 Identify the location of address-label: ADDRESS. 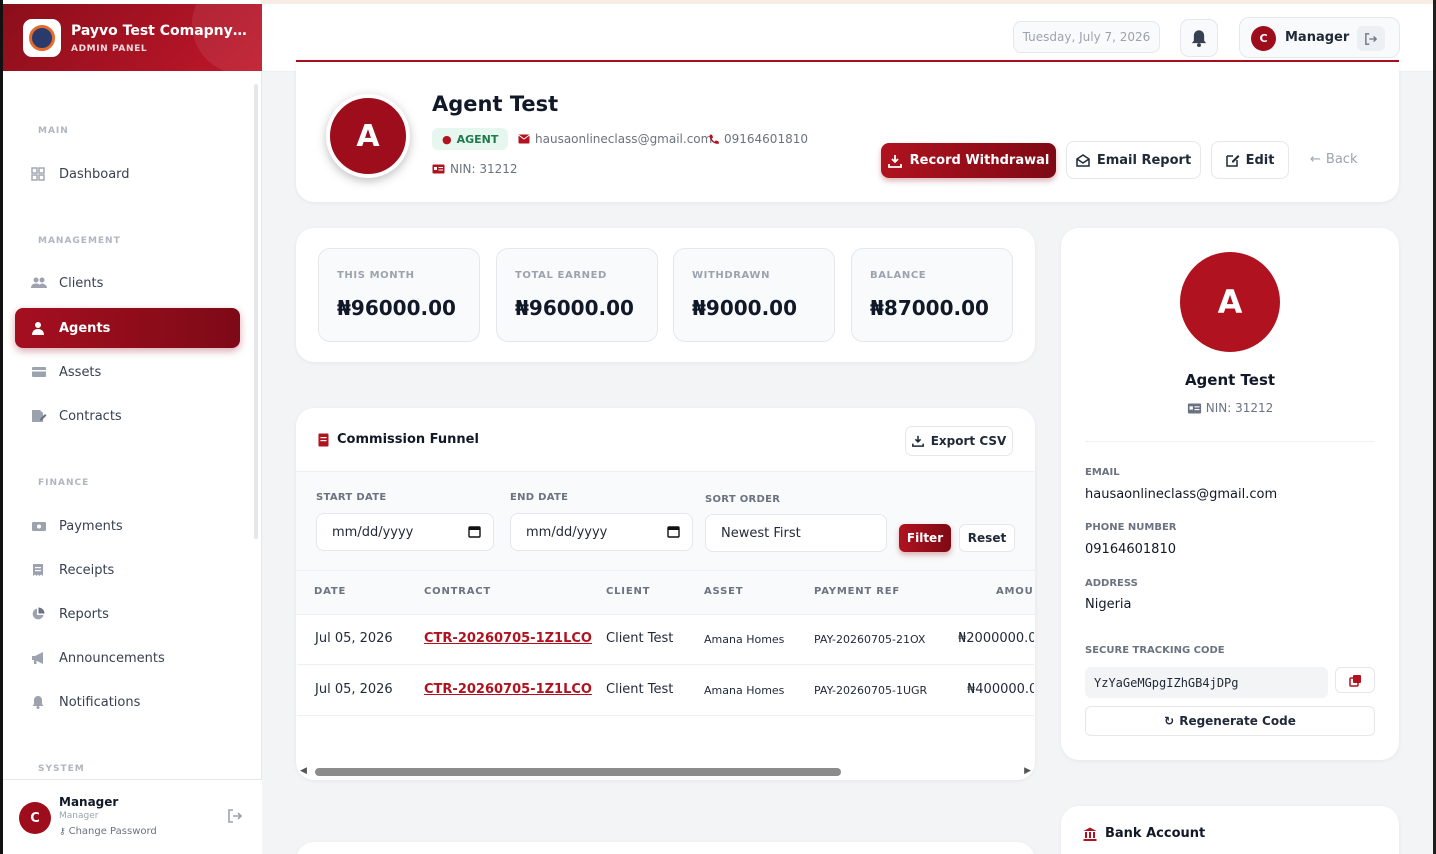
(1111, 583).